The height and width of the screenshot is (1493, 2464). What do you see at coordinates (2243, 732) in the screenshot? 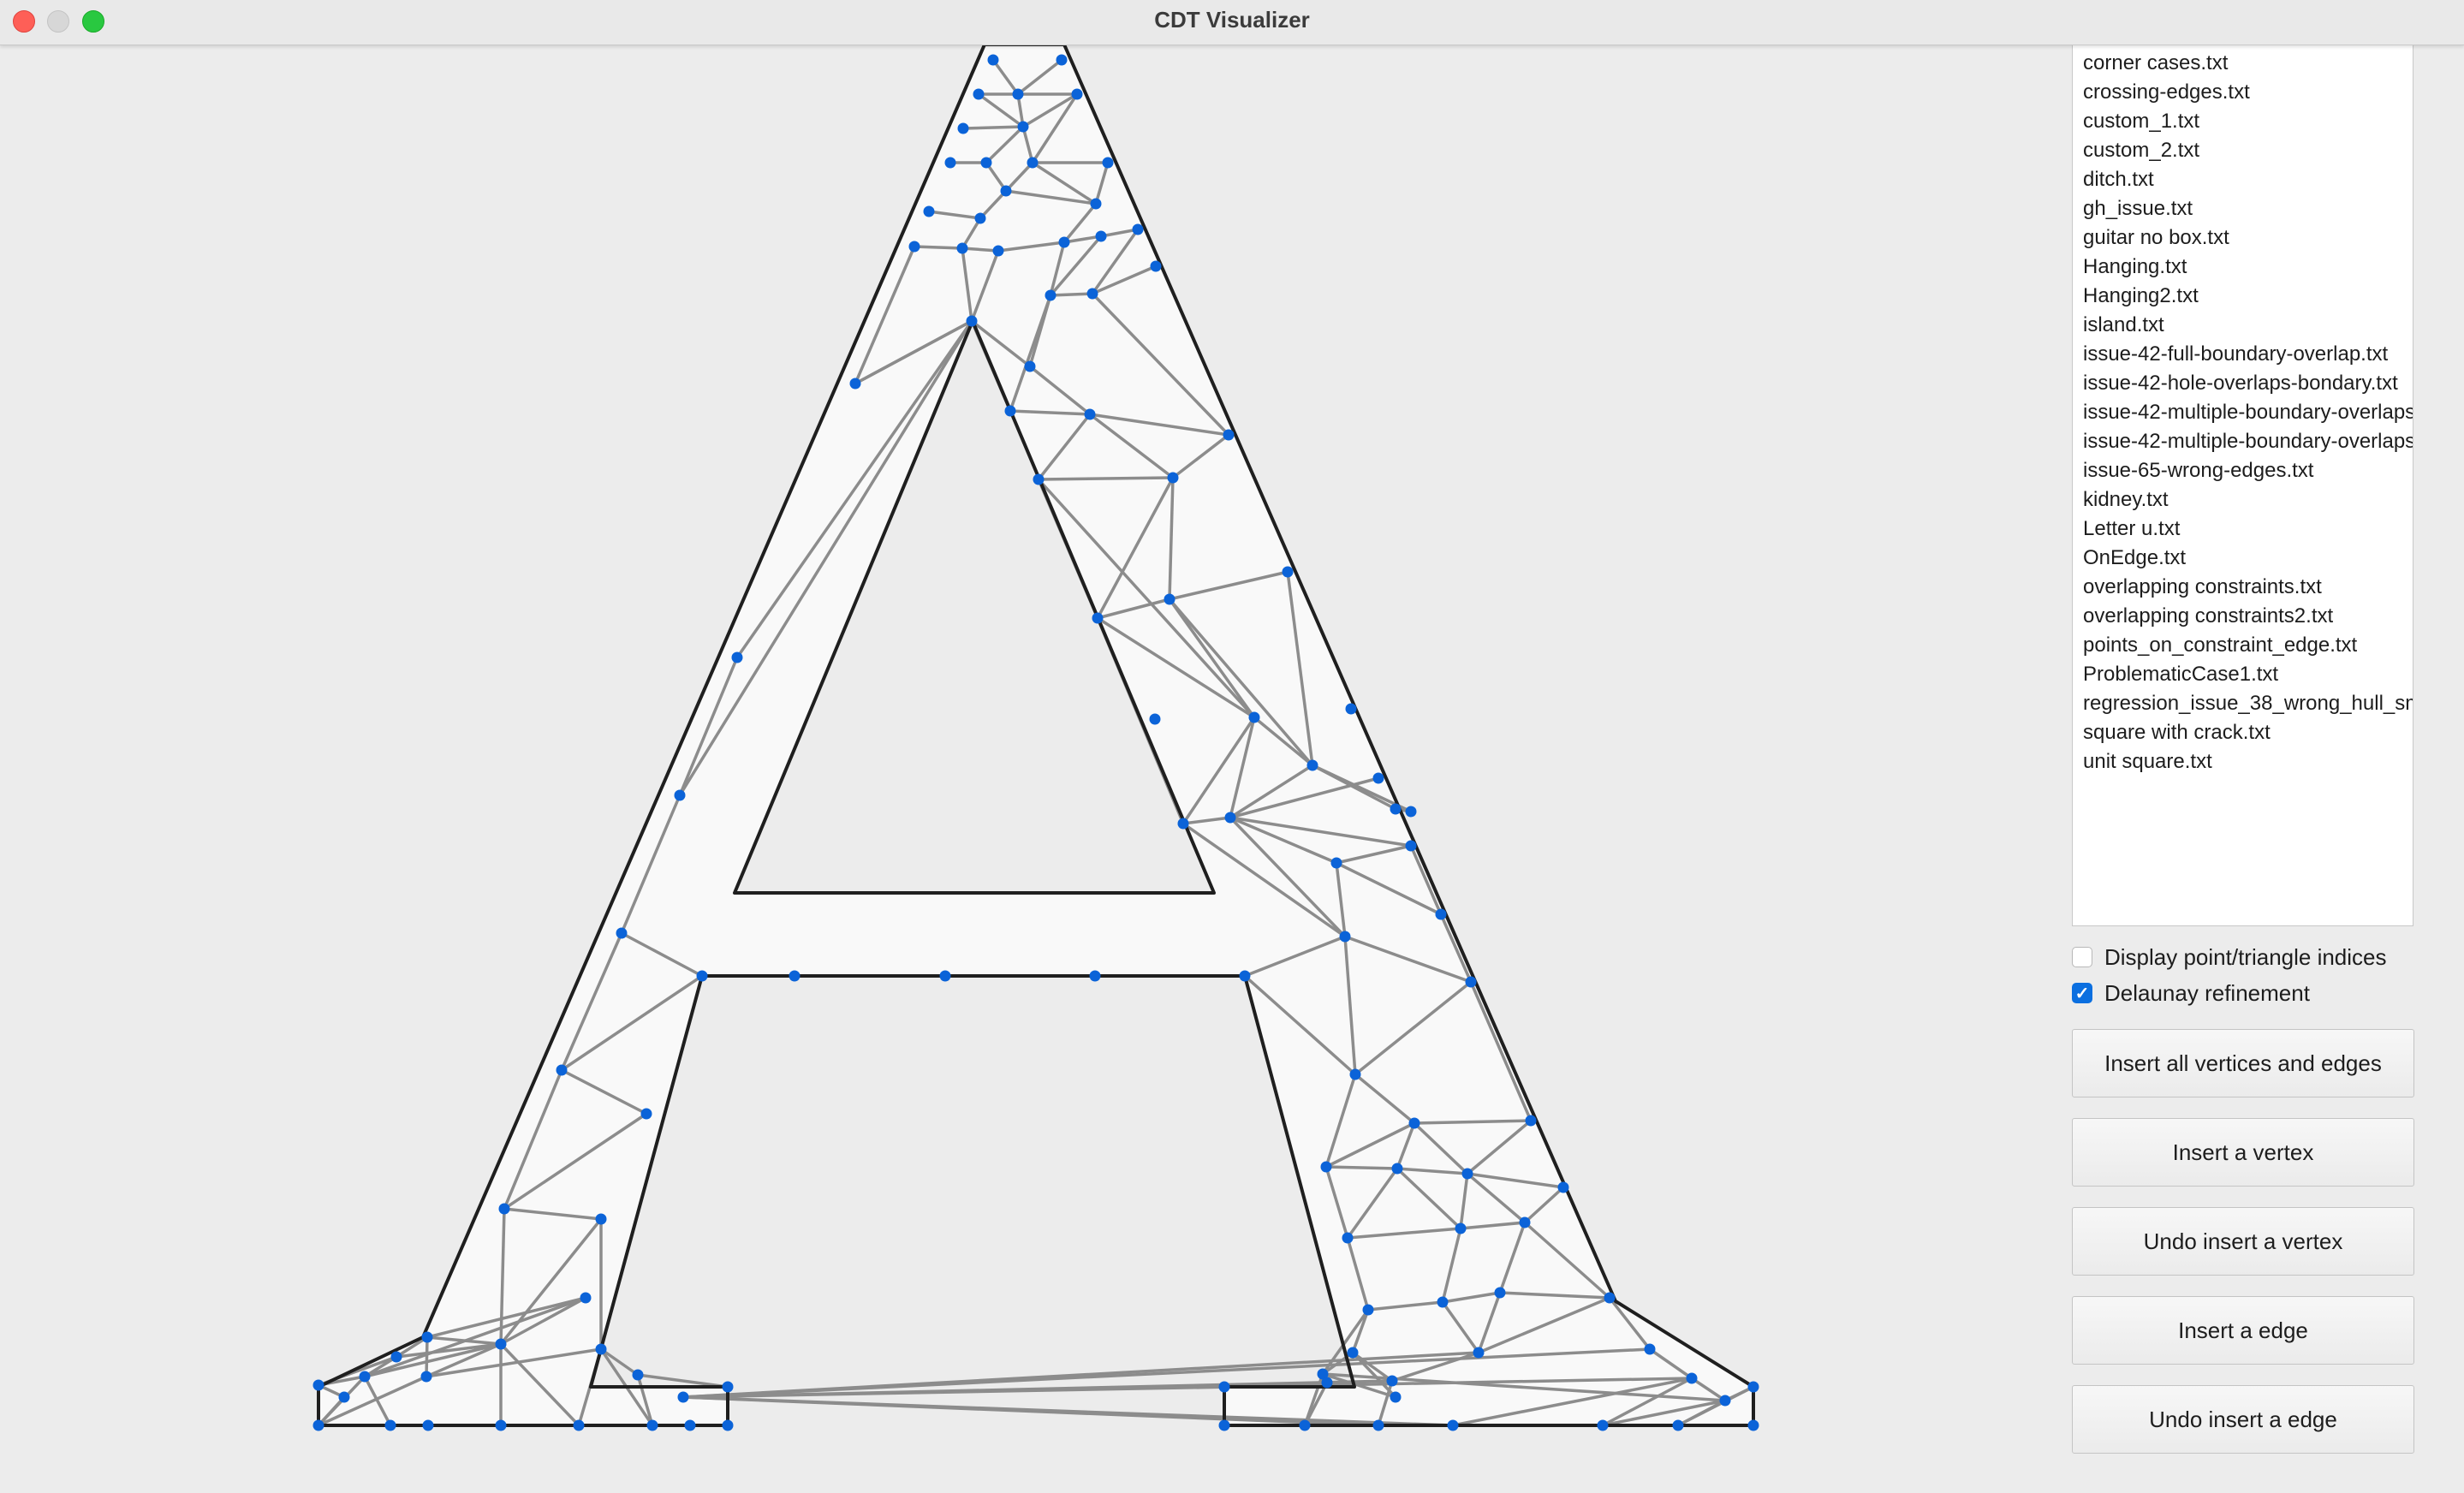
I see `file-list-item: square with crack.txt` at bounding box center [2243, 732].